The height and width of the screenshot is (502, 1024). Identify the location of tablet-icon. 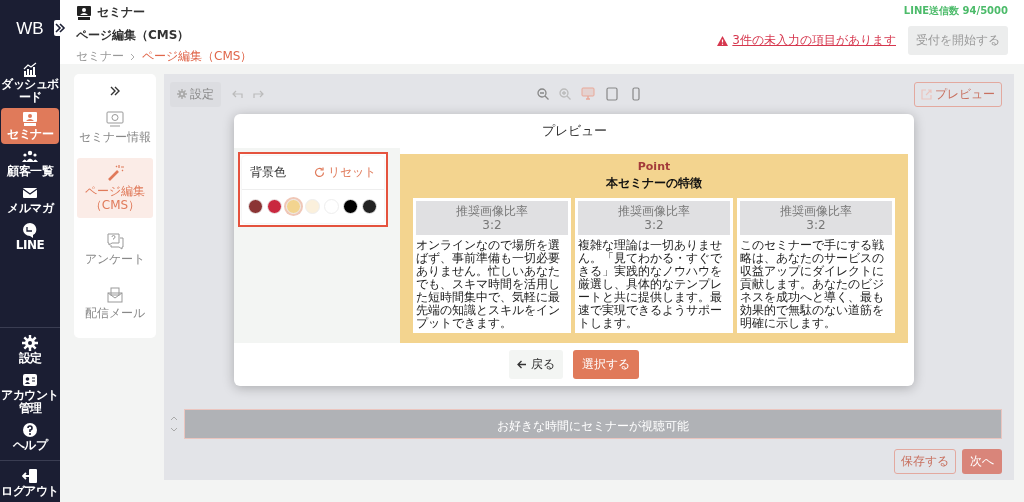
(611, 94).